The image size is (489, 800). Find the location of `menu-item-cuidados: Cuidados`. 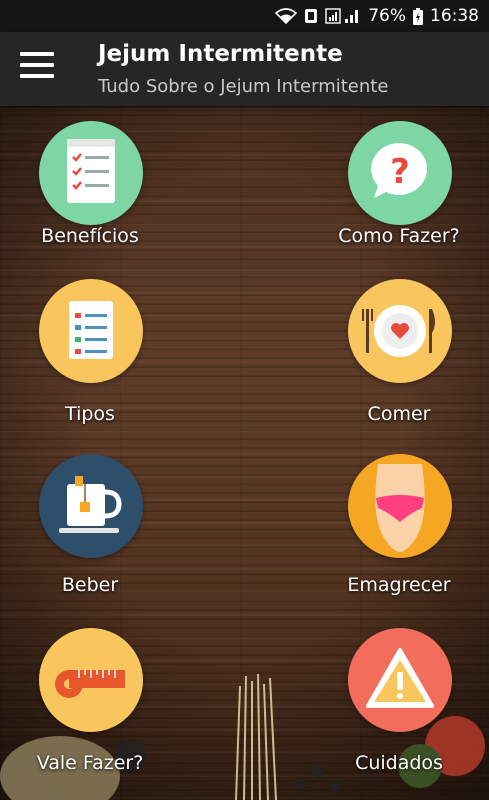

menu-item-cuidados: Cuidados is located at coordinates (399, 703).